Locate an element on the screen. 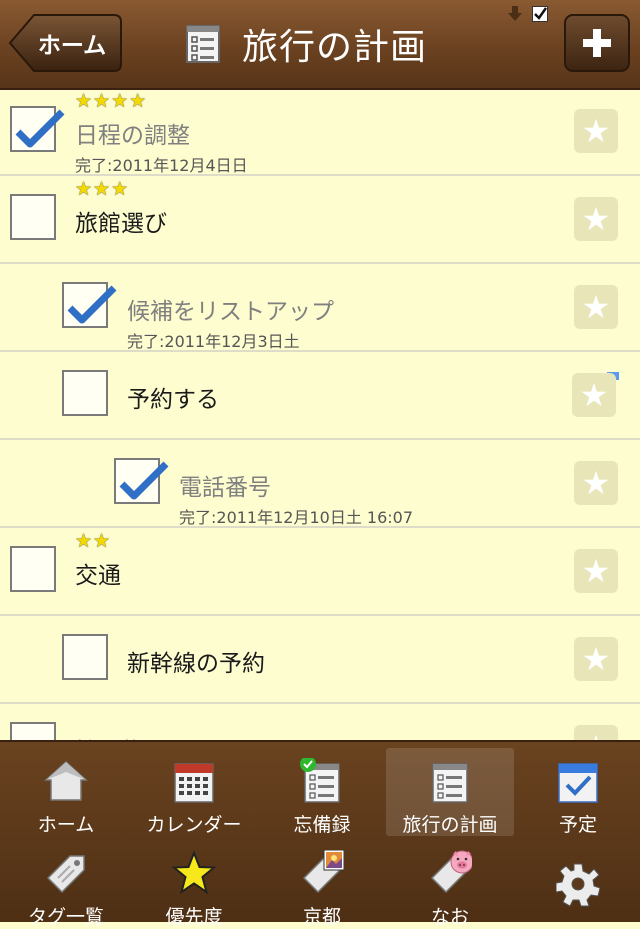  tab-travel-plan: 旅行の計画 is located at coordinates (450, 792).